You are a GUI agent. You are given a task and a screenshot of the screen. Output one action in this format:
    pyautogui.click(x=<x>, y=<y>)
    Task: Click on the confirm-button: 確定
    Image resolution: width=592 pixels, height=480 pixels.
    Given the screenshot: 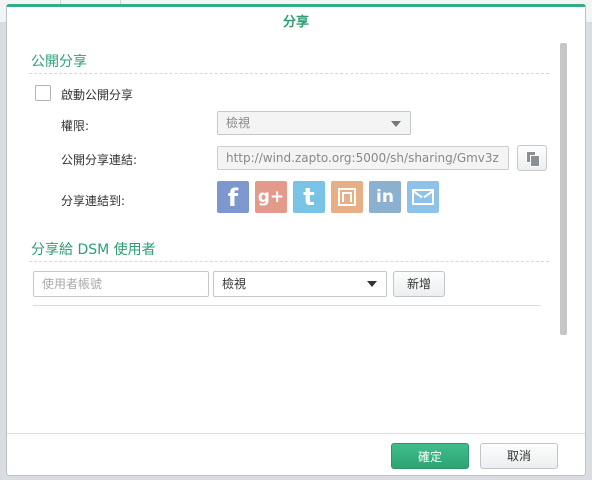 What is the action you would take?
    pyautogui.click(x=430, y=456)
    